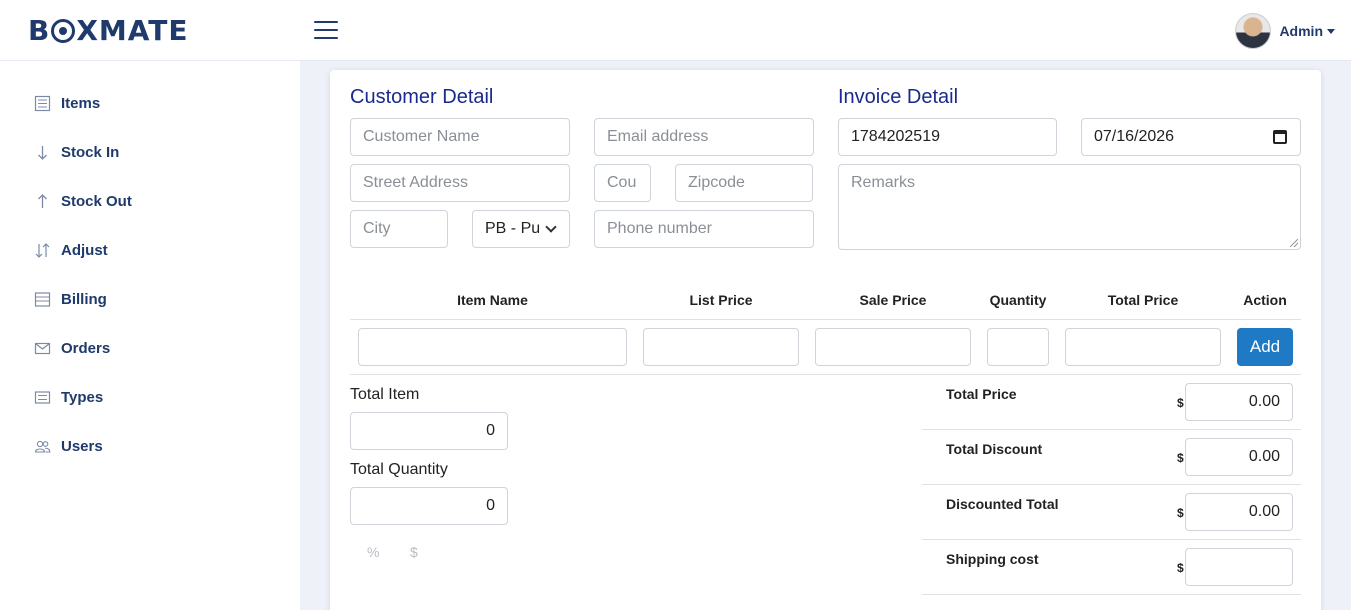  What do you see at coordinates (1239, 567) in the screenshot?
I see `shipping-cost-field` at bounding box center [1239, 567].